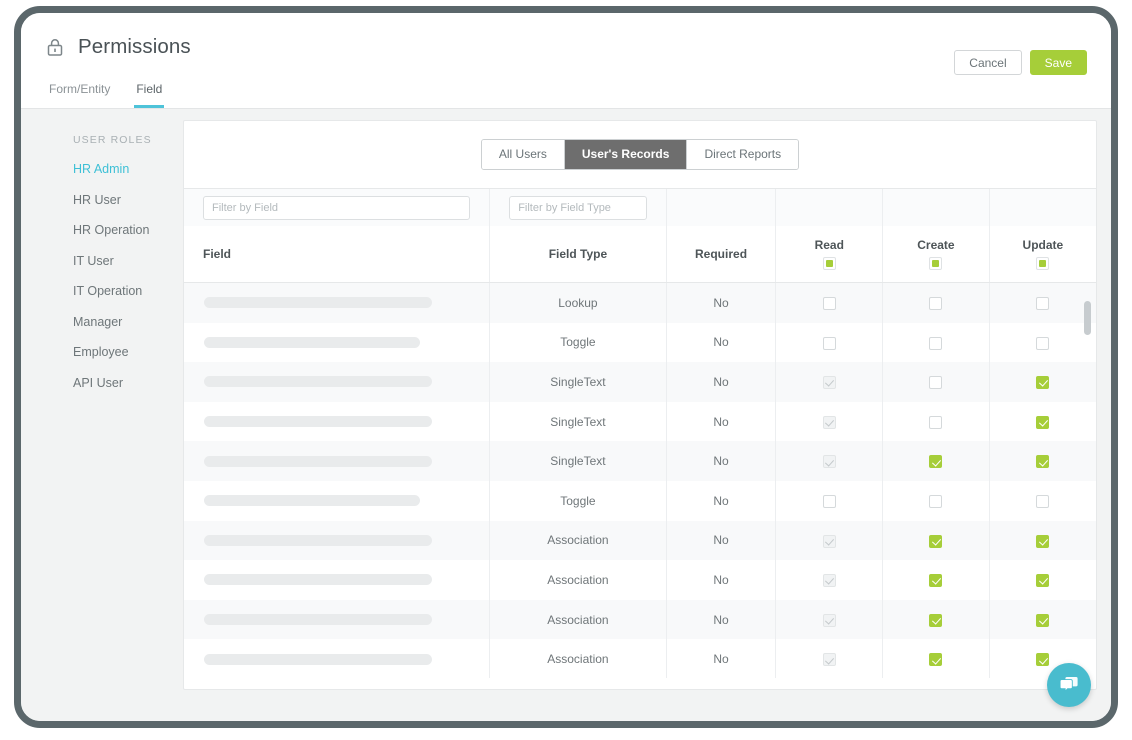 The image size is (1132, 740). I want to click on sidebar-item-it-operation: IT Operation, so click(126, 291).